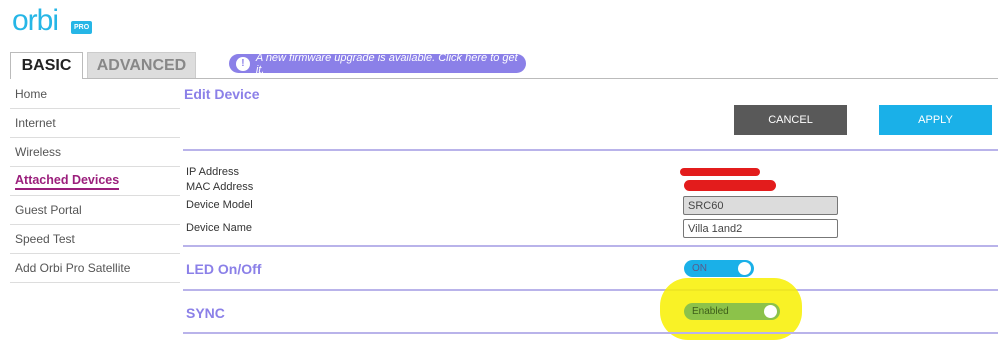 Image resolution: width=998 pixels, height=355 pixels. I want to click on sidebar-item-add-satellite: Add Orbi Pro Satellite, so click(95, 268).